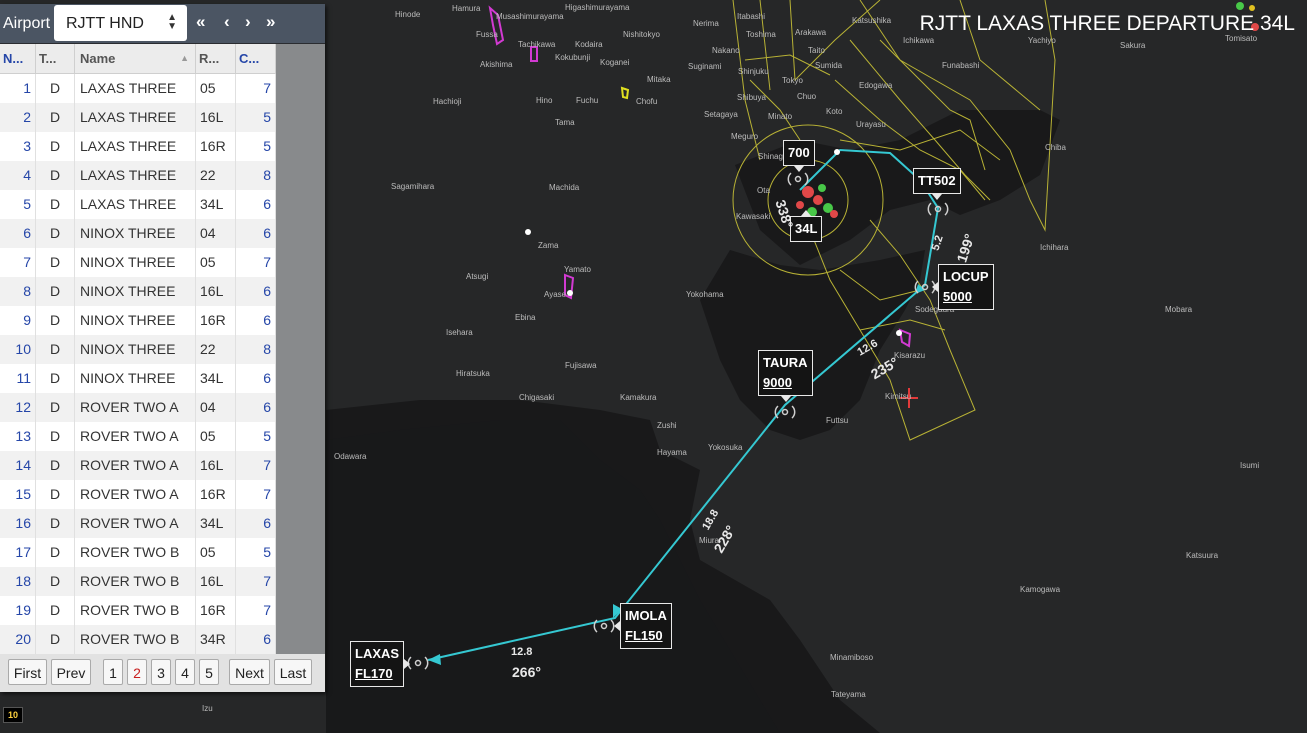 This screenshot has height=733, width=1307. Describe the element at coordinates (18, 552) in the screenshot. I see `cell-no: 17` at that location.